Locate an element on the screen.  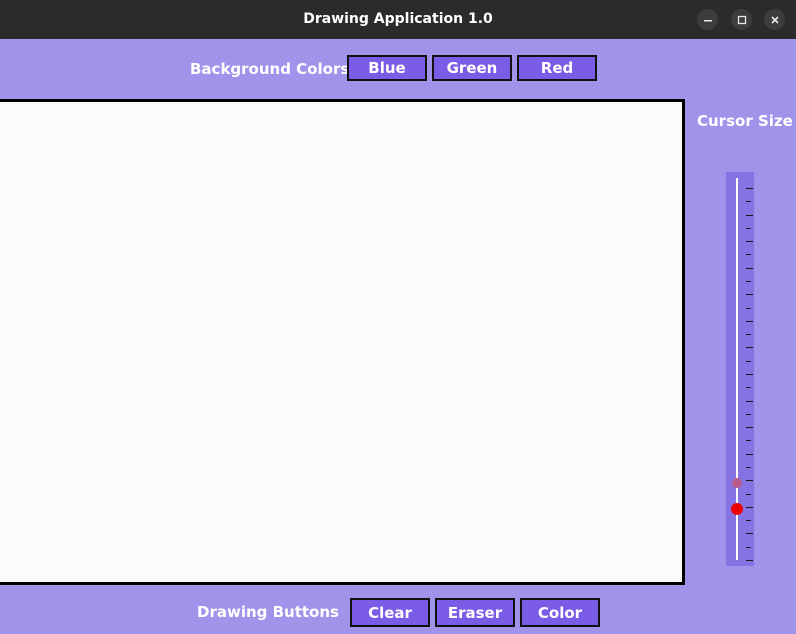
maximize-button is located at coordinates (741, 19).